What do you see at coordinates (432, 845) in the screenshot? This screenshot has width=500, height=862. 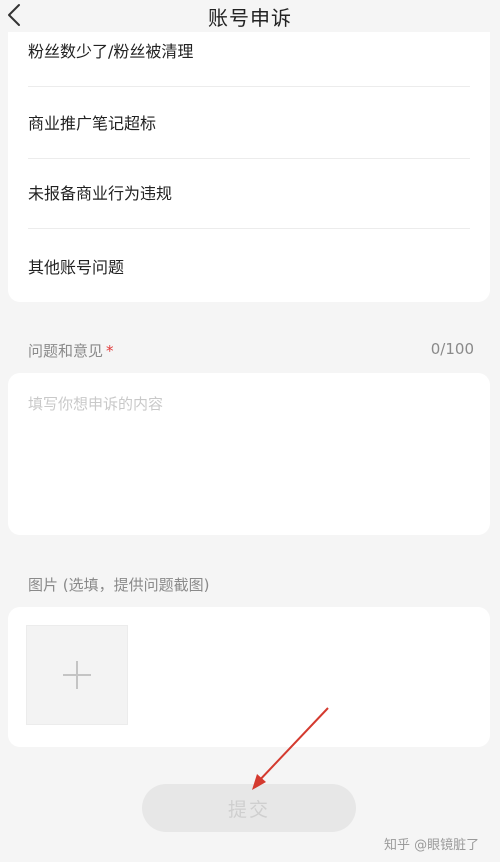 I see `watermark: 知乎 @眼镜脏了` at bounding box center [432, 845].